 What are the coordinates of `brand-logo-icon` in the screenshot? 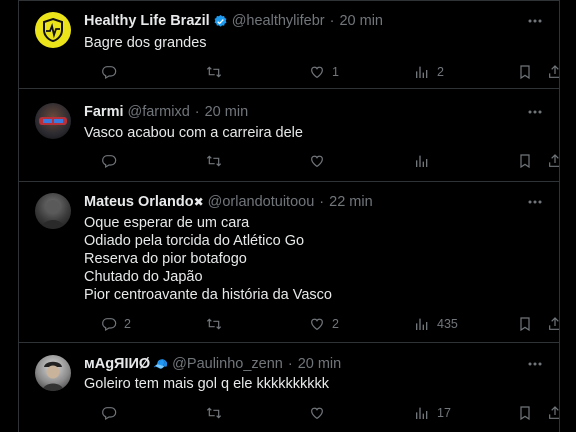 It's located at (53, 30).